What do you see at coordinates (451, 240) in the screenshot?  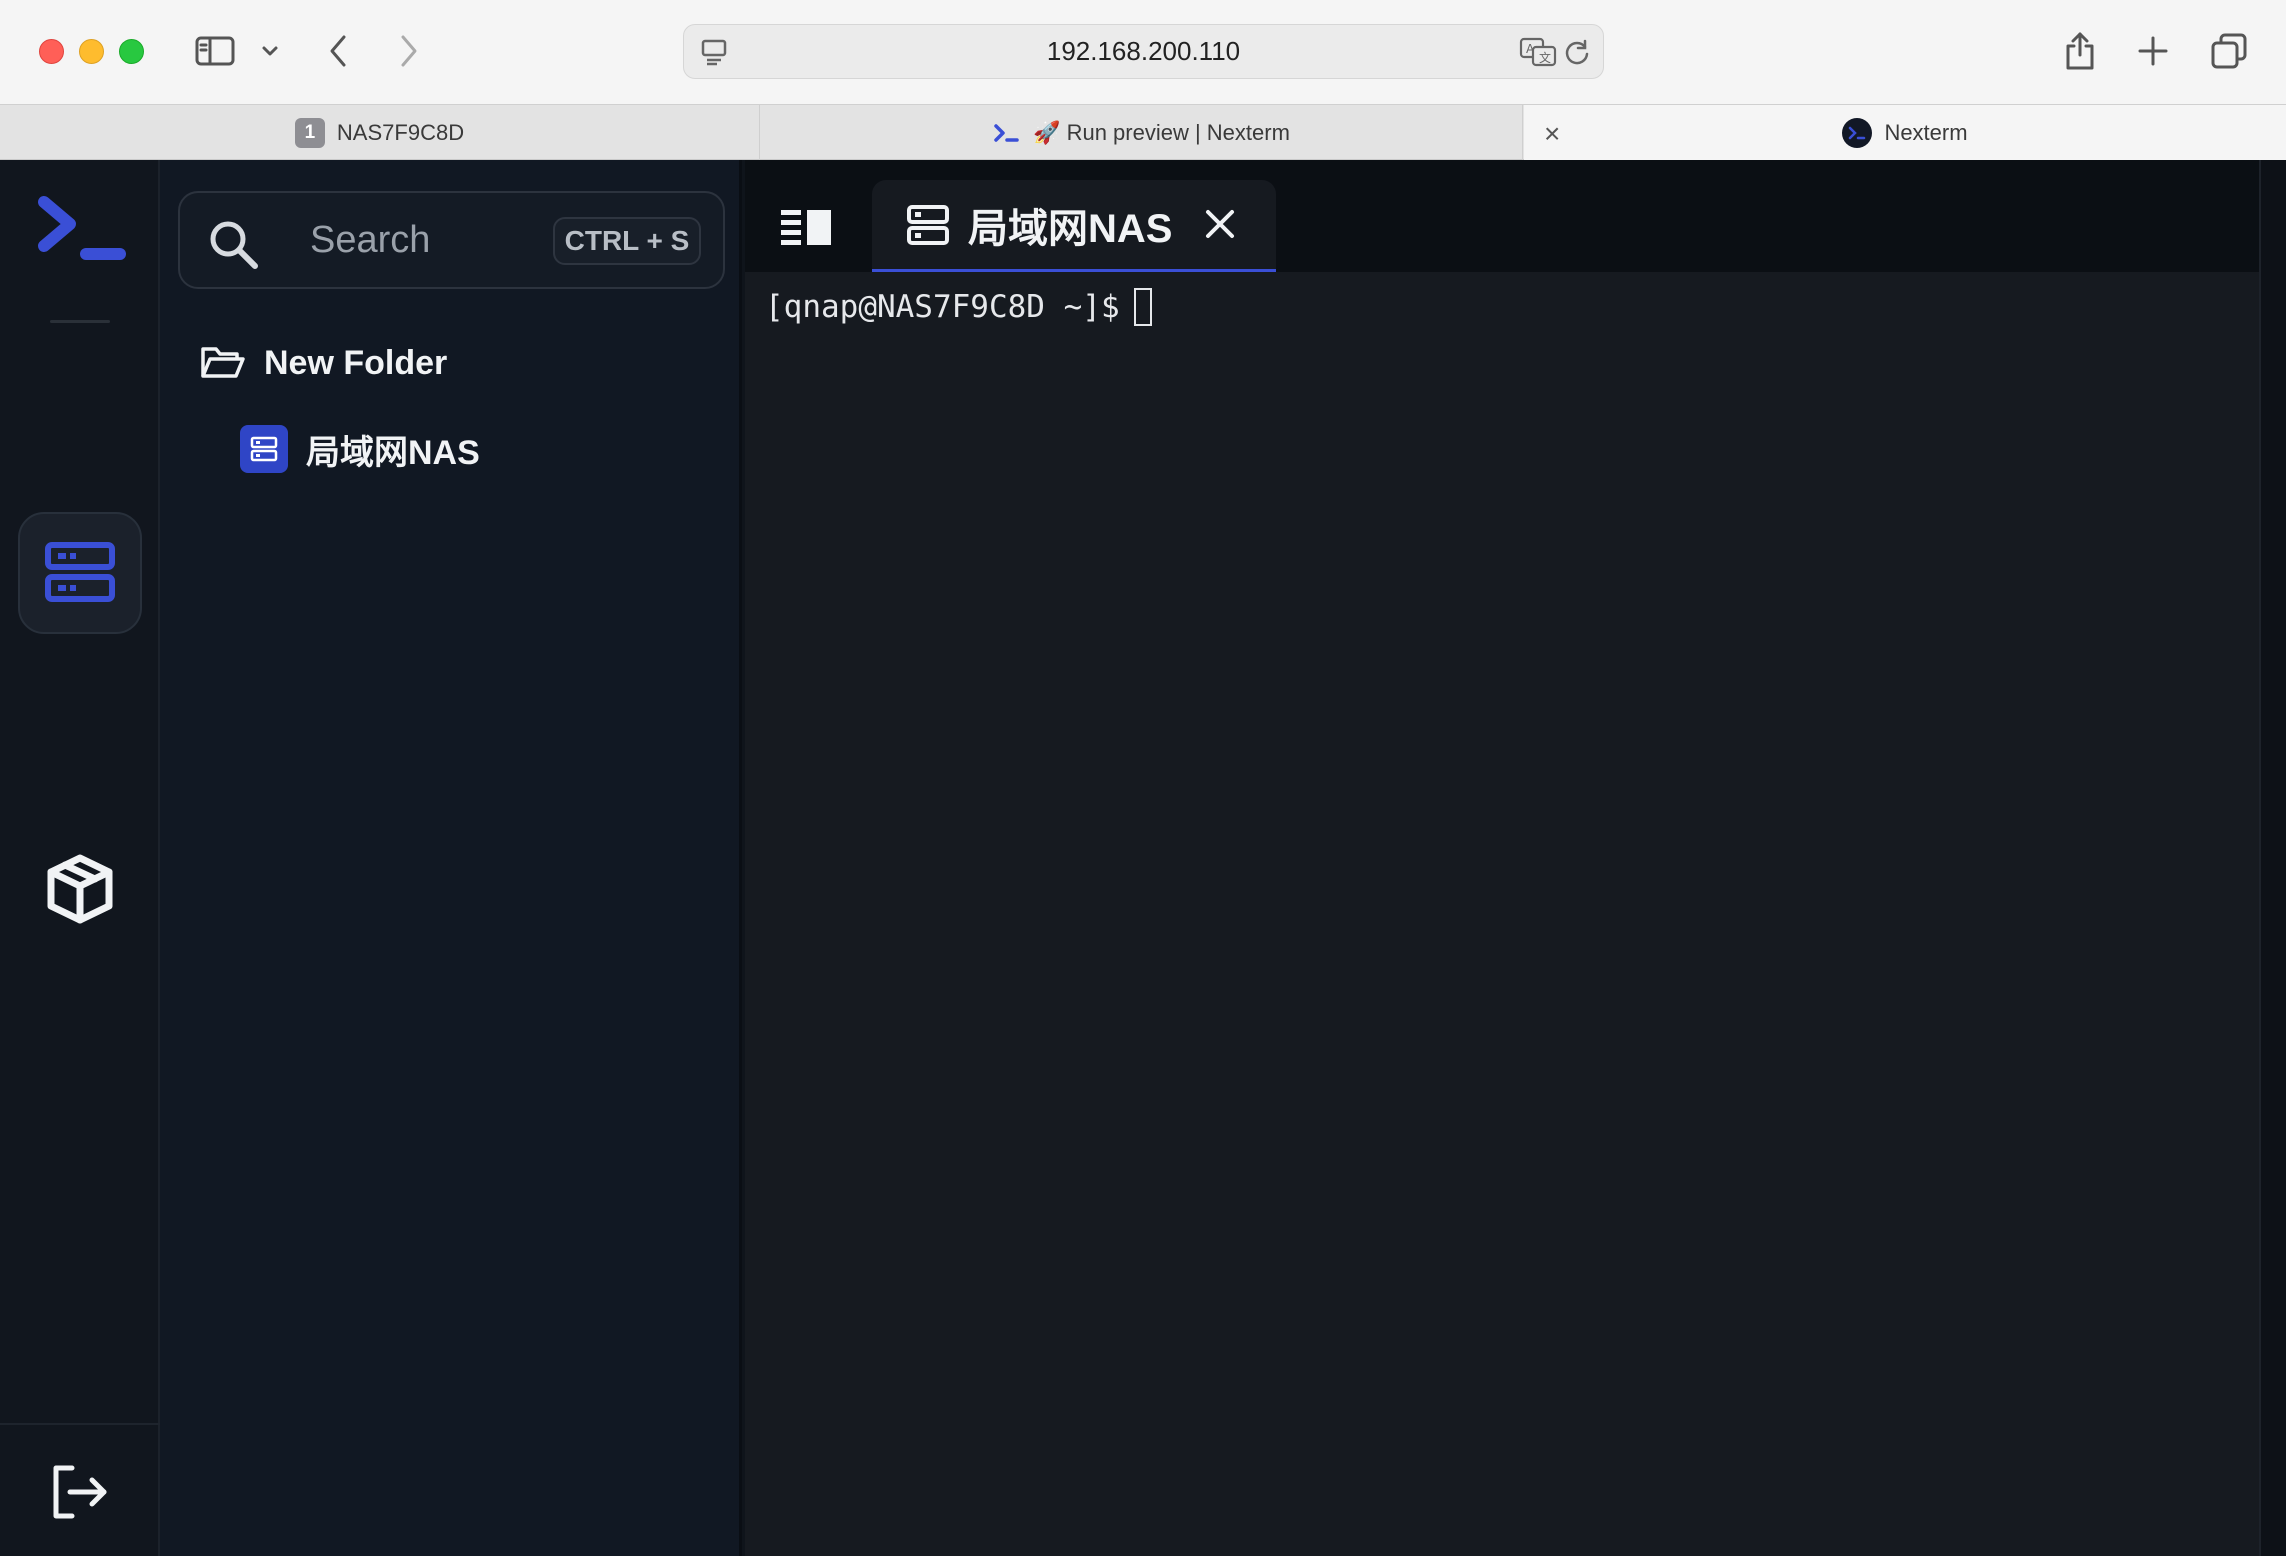 I see `search-input: Search CTRL + S` at bounding box center [451, 240].